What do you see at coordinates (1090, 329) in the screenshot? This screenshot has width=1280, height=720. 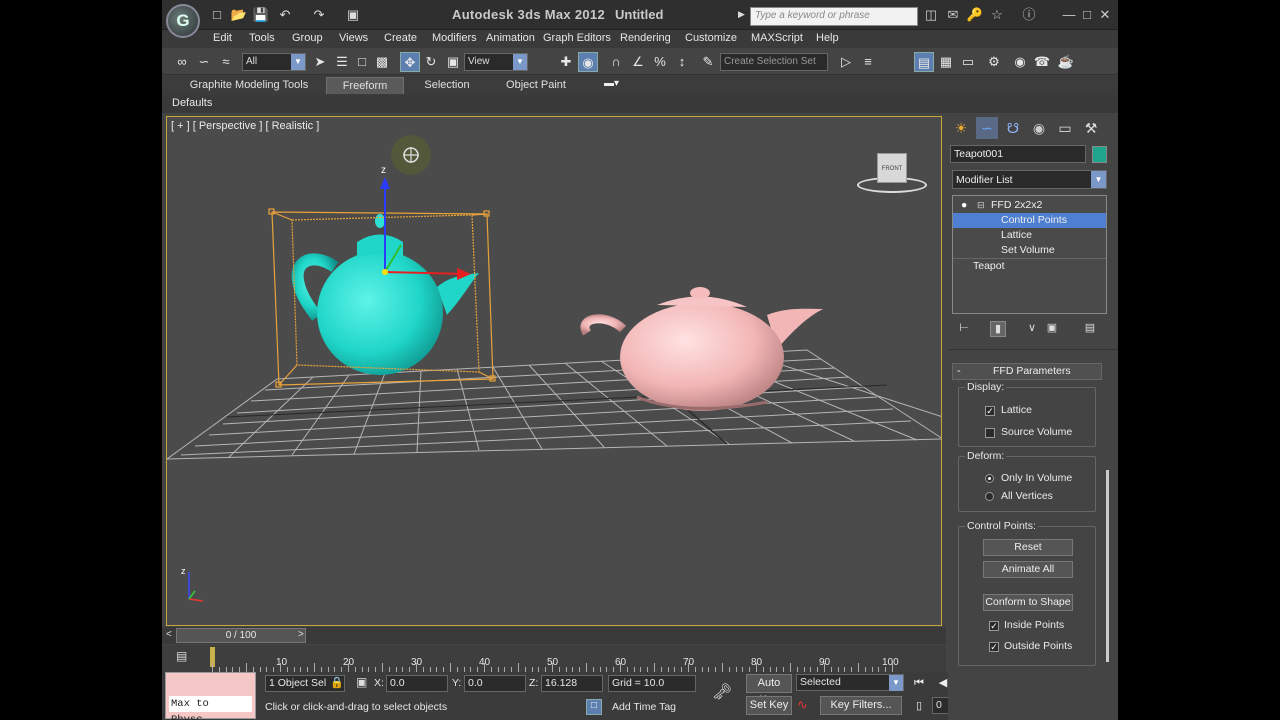 I see `configure-modifier-sets-icon: ▤` at bounding box center [1090, 329].